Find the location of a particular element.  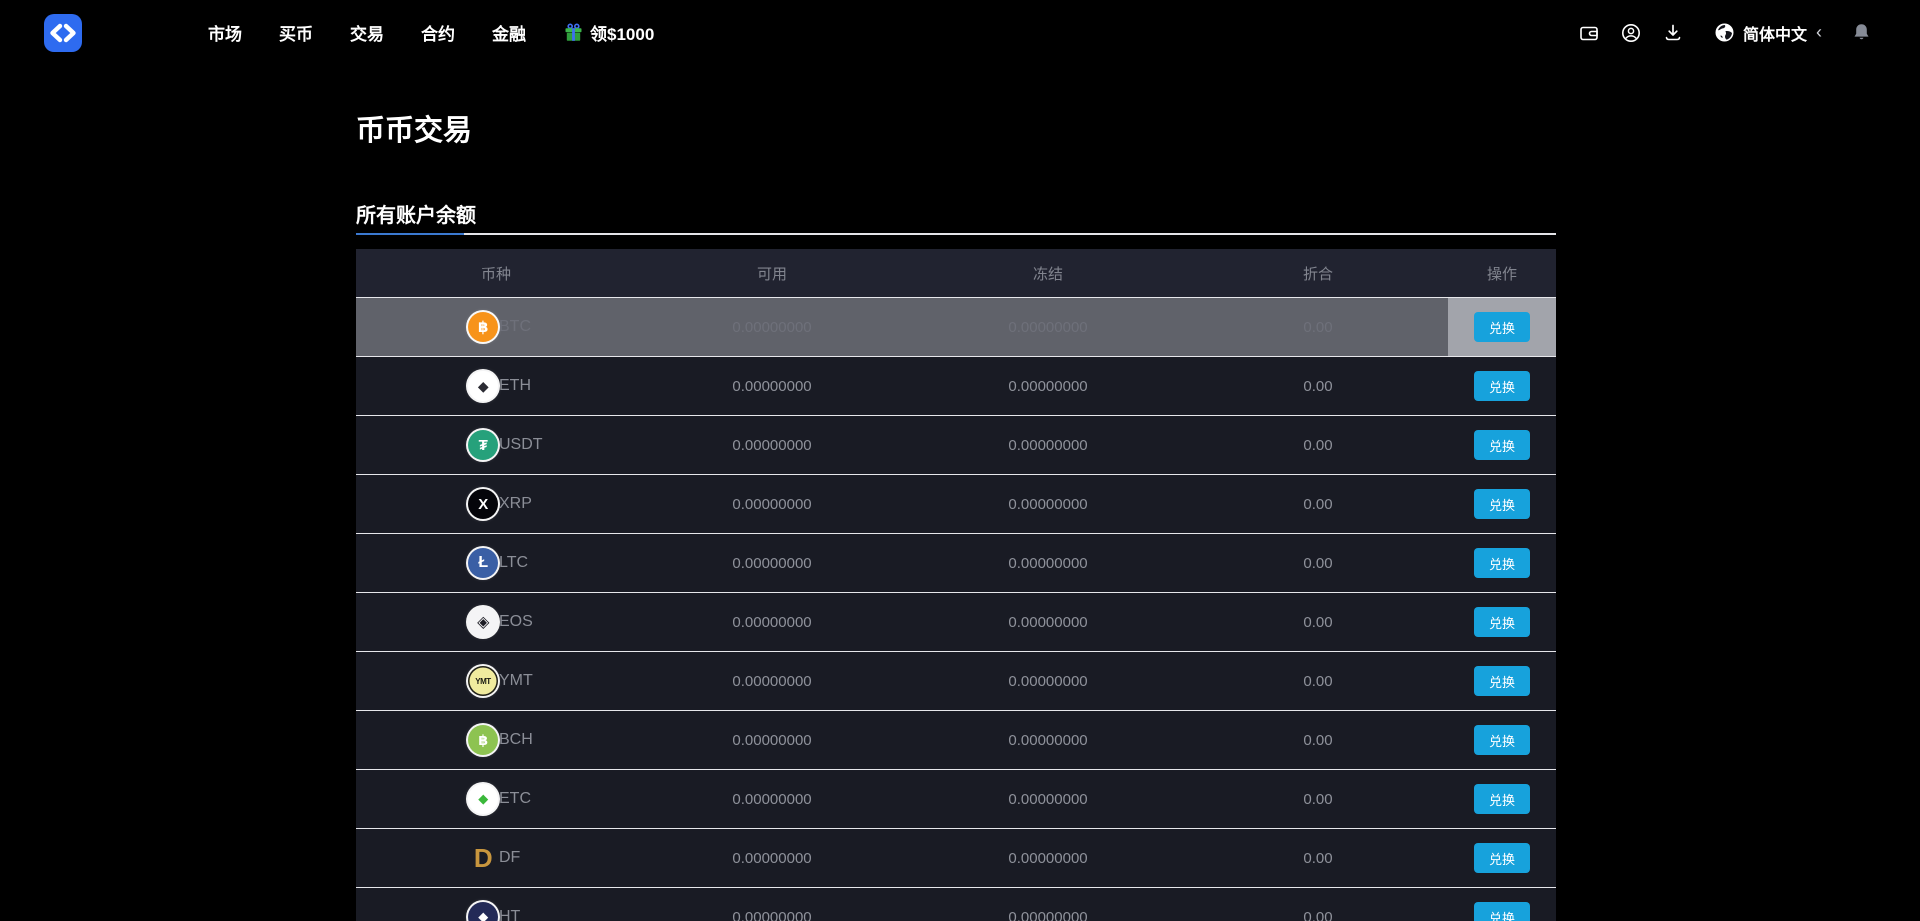

nav-item-0: 市场 is located at coordinates (225, 32).